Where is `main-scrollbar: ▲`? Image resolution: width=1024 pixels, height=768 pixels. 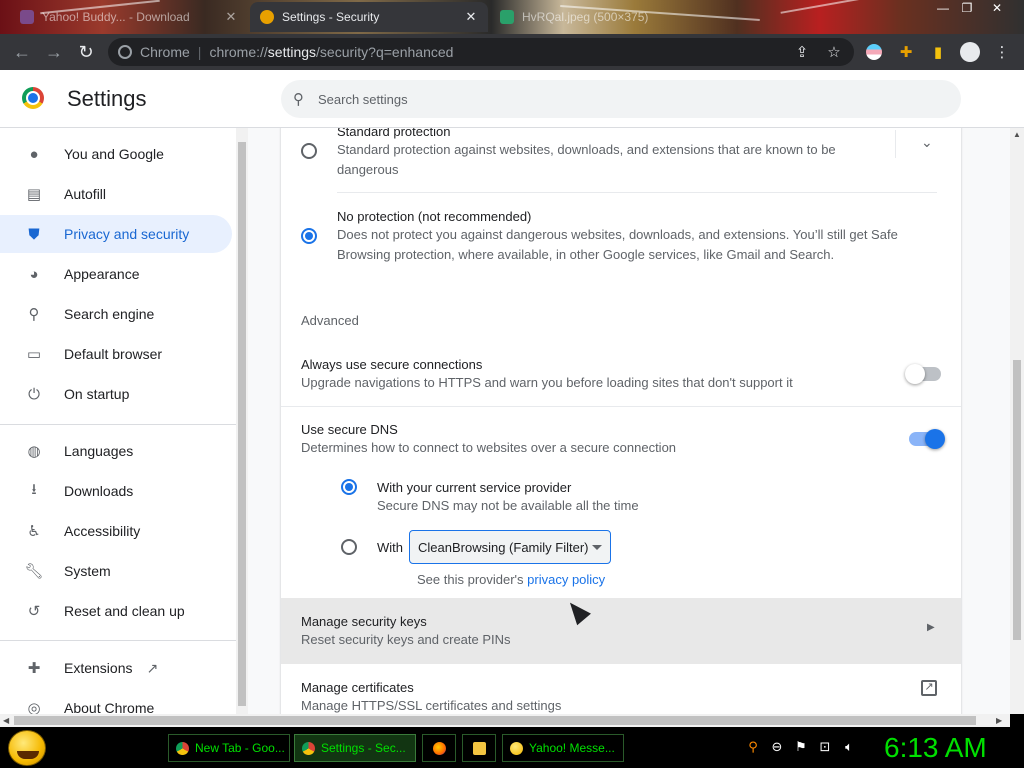 main-scrollbar: ▲ is located at coordinates (1017, 421).